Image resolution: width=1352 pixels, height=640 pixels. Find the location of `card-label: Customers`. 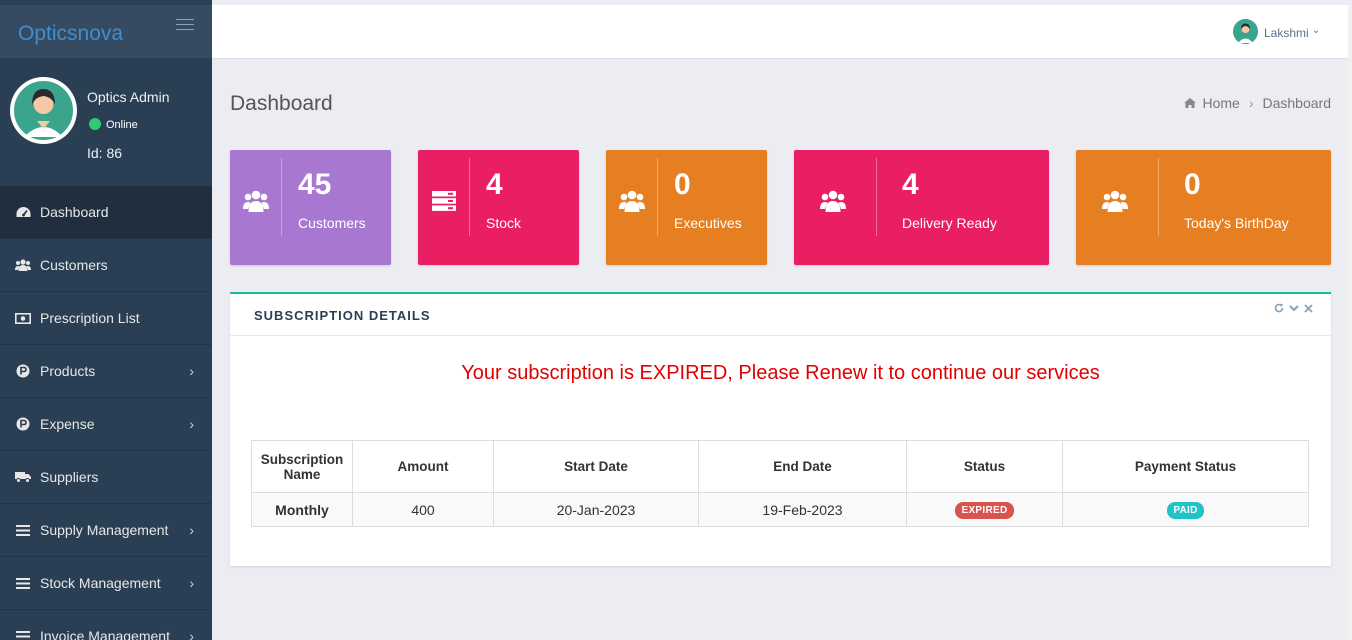

card-label: Customers is located at coordinates (332, 223).